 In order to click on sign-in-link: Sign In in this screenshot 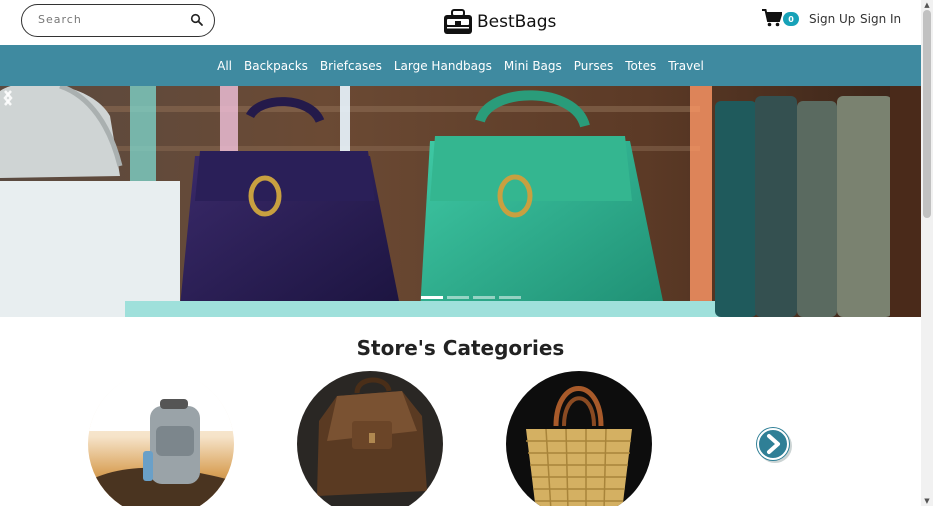, I will do `click(880, 19)`.